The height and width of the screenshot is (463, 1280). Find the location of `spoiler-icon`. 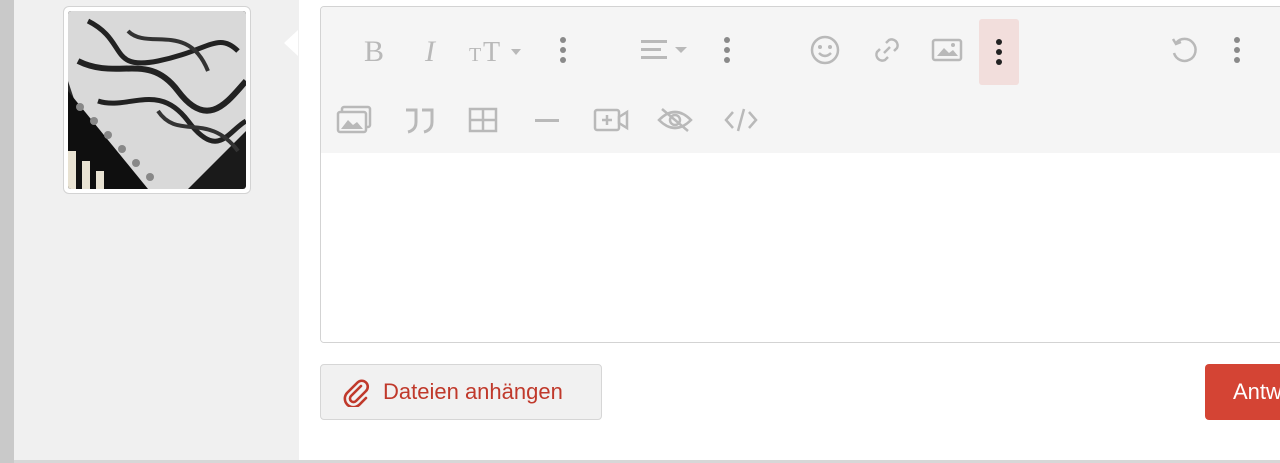

spoiler-icon is located at coordinates (675, 120).